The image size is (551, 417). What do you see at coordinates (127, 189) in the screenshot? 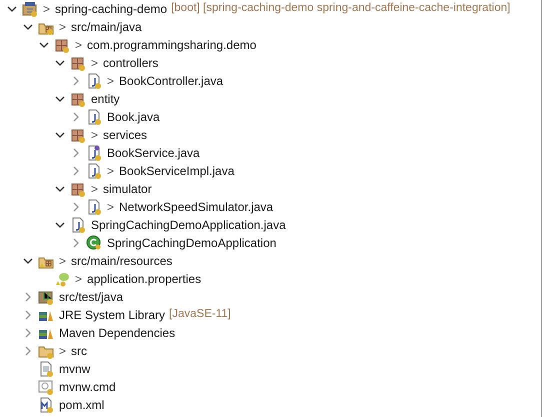
I see `tree-item-label: simulator` at bounding box center [127, 189].